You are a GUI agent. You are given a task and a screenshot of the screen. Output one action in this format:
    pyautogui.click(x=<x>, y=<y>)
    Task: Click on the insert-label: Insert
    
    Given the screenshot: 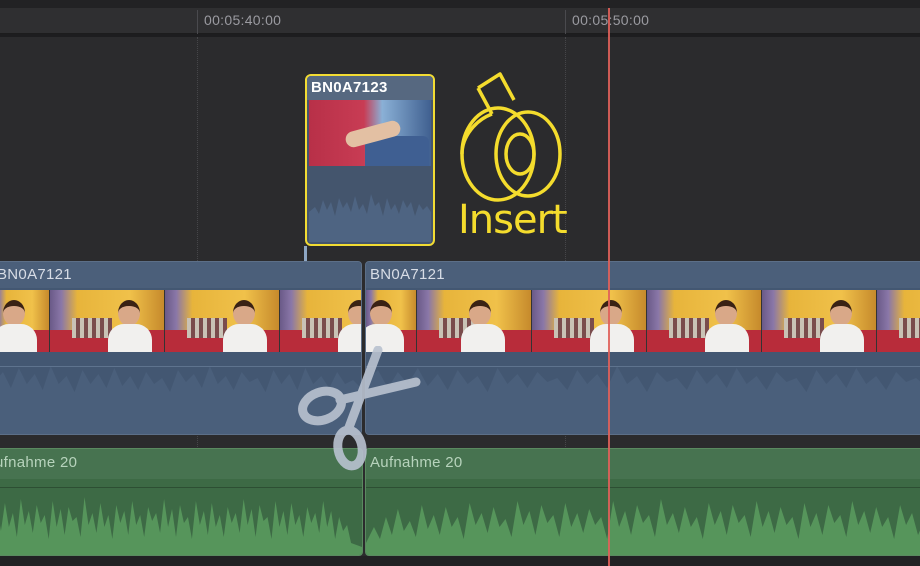 What is the action you would take?
    pyautogui.click(x=513, y=220)
    